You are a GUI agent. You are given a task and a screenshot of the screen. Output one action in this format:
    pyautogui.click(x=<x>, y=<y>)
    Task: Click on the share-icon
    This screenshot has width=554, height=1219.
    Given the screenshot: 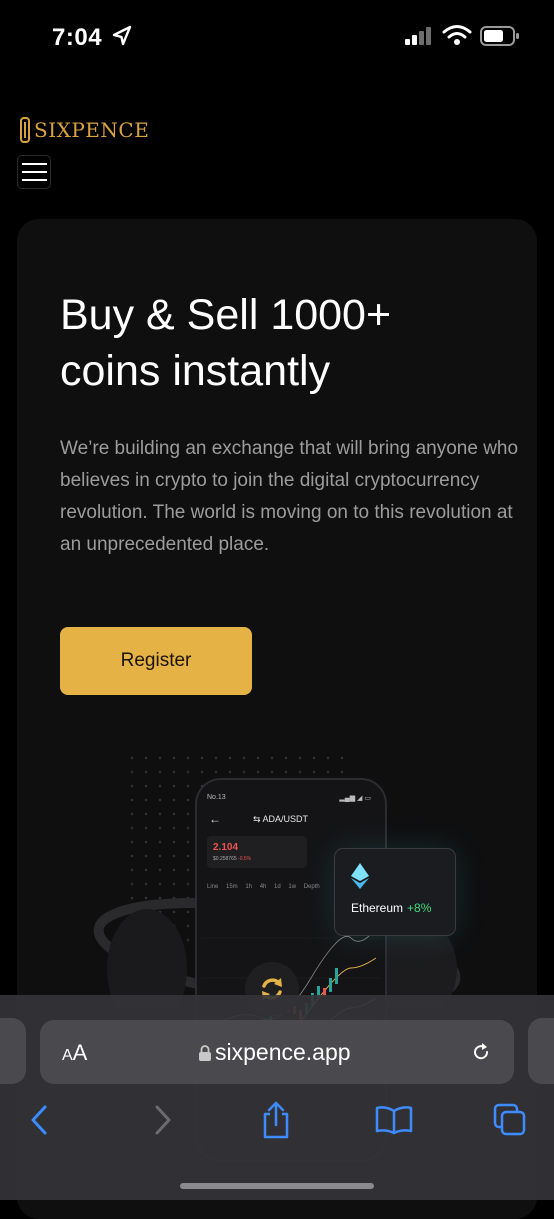 What is the action you would take?
    pyautogui.click(x=276, y=1120)
    